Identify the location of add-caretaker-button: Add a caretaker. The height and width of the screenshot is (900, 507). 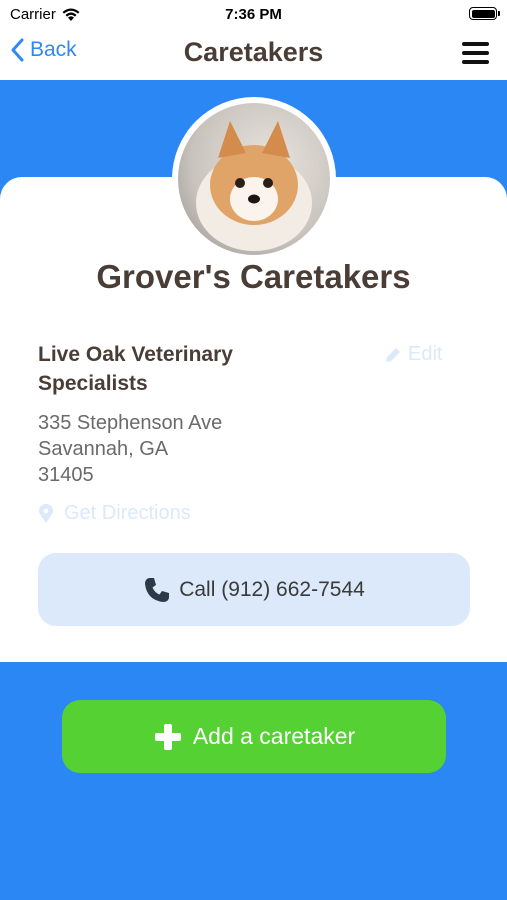
(254, 736).